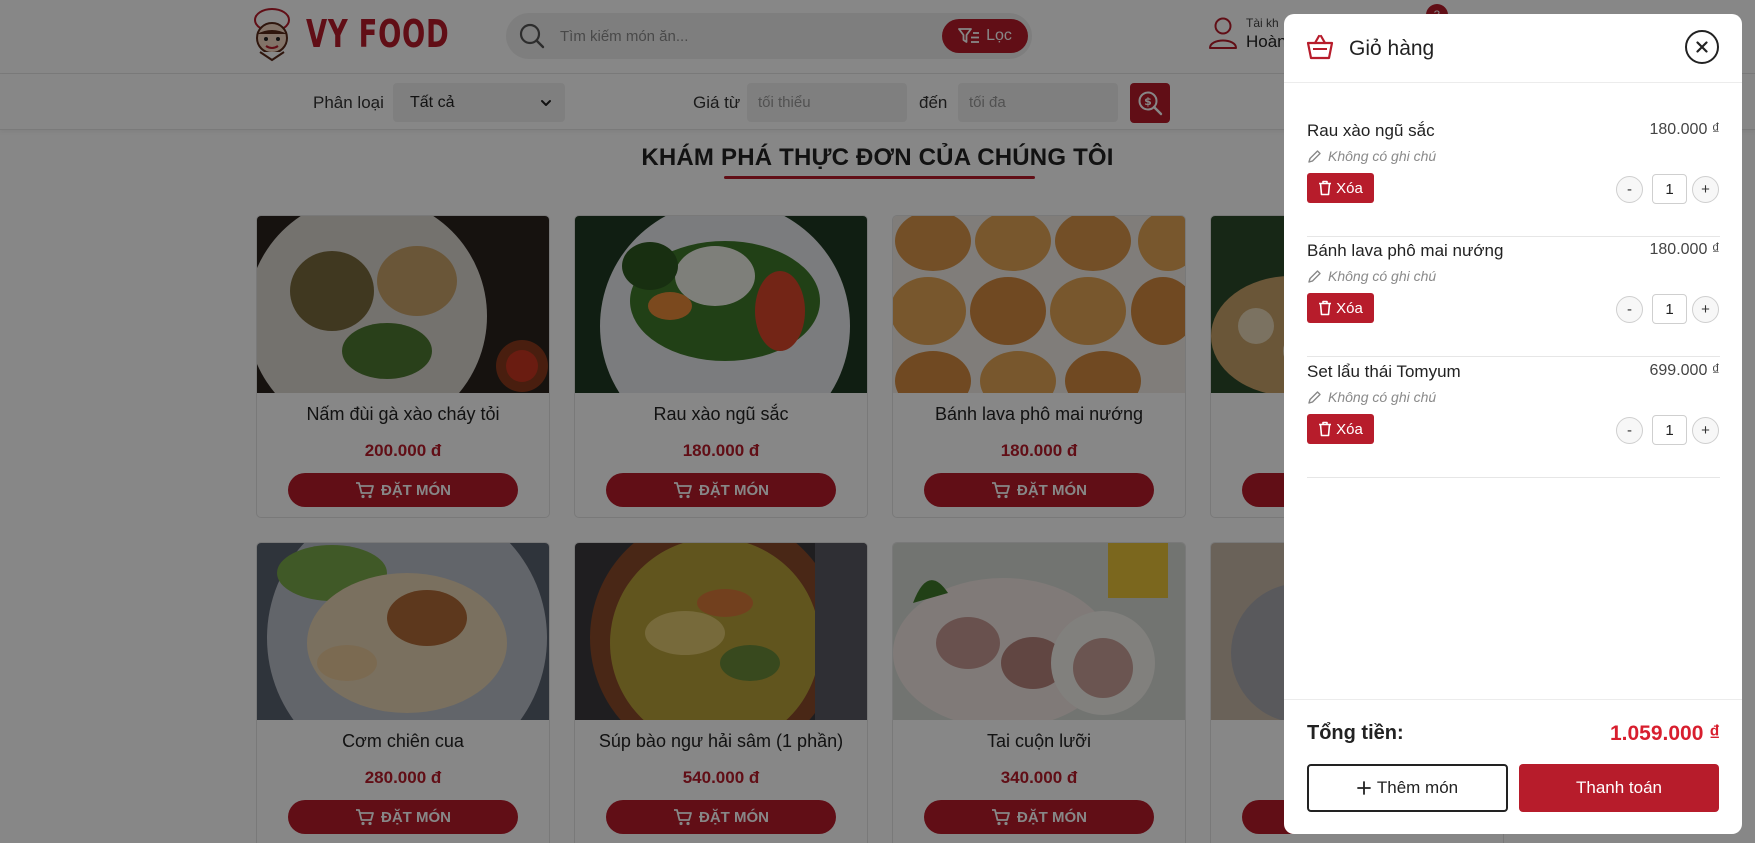 The width and height of the screenshot is (1755, 843). I want to click on cart-header: Giỏ hàng, so click(1513, 48).